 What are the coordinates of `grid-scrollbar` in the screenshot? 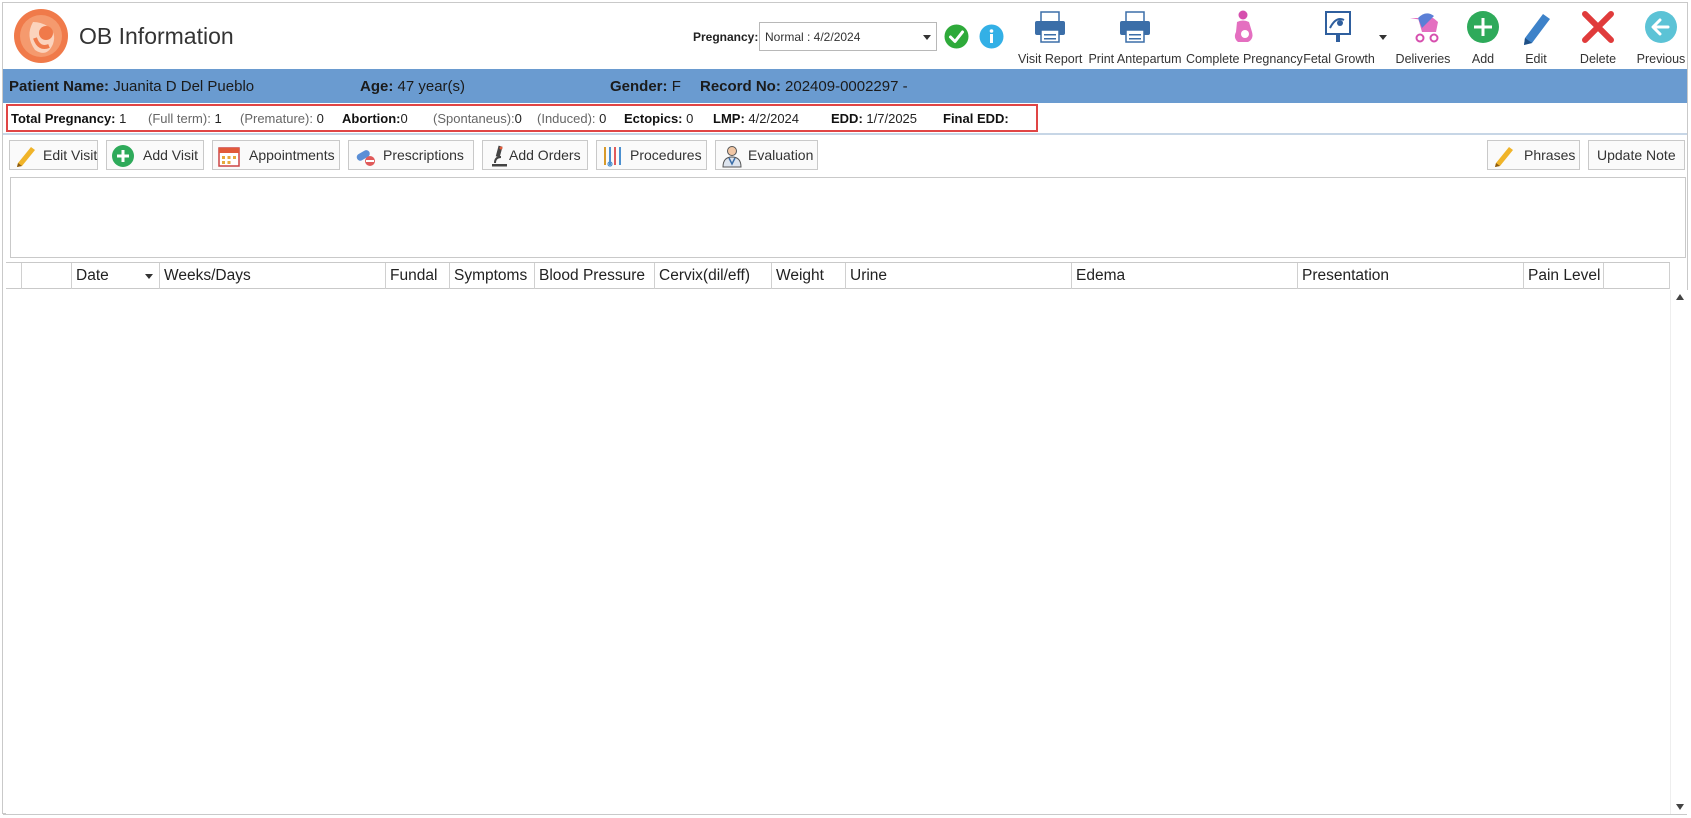 It's located at (1679, 552).